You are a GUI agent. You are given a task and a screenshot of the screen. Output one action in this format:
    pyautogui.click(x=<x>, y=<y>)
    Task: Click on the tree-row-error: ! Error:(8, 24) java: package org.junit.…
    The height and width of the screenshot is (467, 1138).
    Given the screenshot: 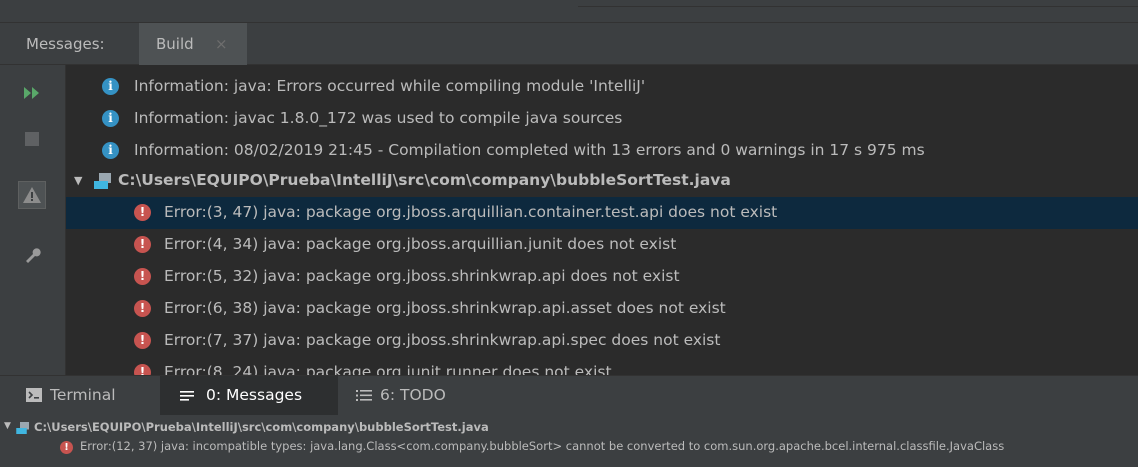 What is the action you would take?
    pyautogui.click(x=602, y=366)
    